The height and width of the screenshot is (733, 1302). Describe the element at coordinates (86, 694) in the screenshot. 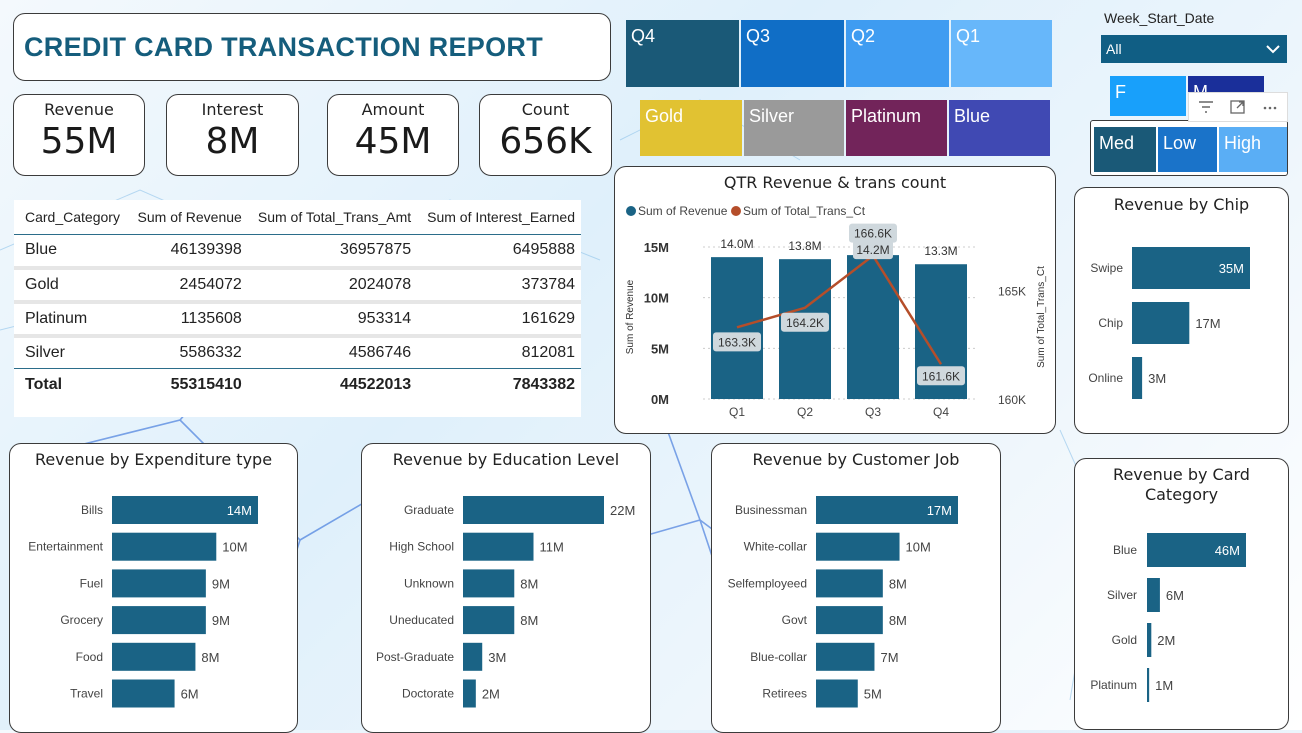

I see `category-label: Travel` at that location.